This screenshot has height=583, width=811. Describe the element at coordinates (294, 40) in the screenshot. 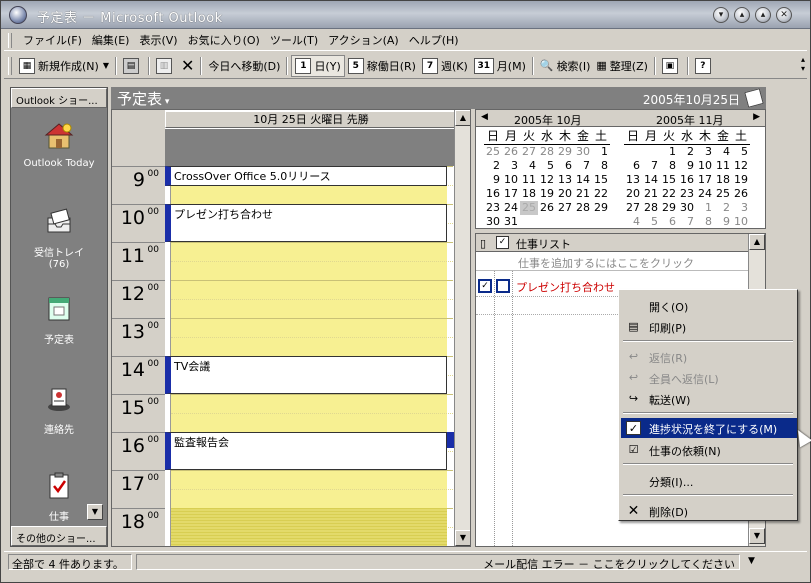

I see `menu-tools: ツール(T)` at that location.